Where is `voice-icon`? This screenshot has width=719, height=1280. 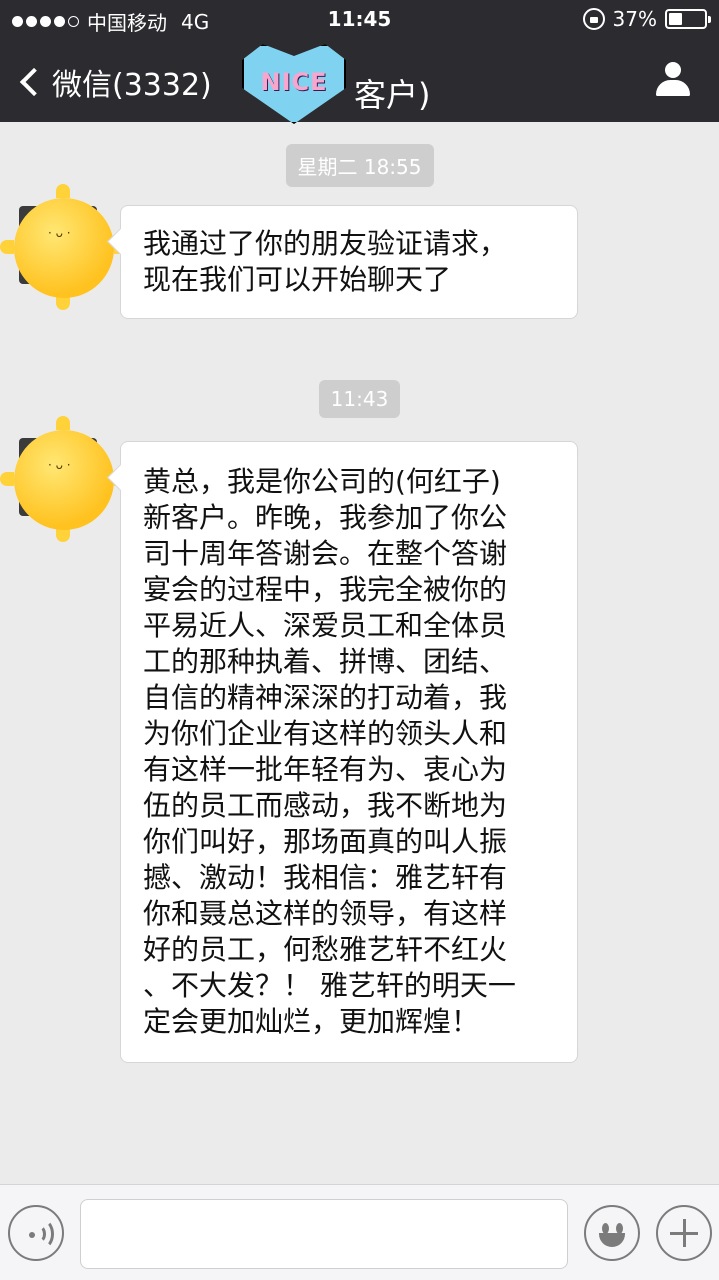 voice-icon is located at coordinates (36, 1233).